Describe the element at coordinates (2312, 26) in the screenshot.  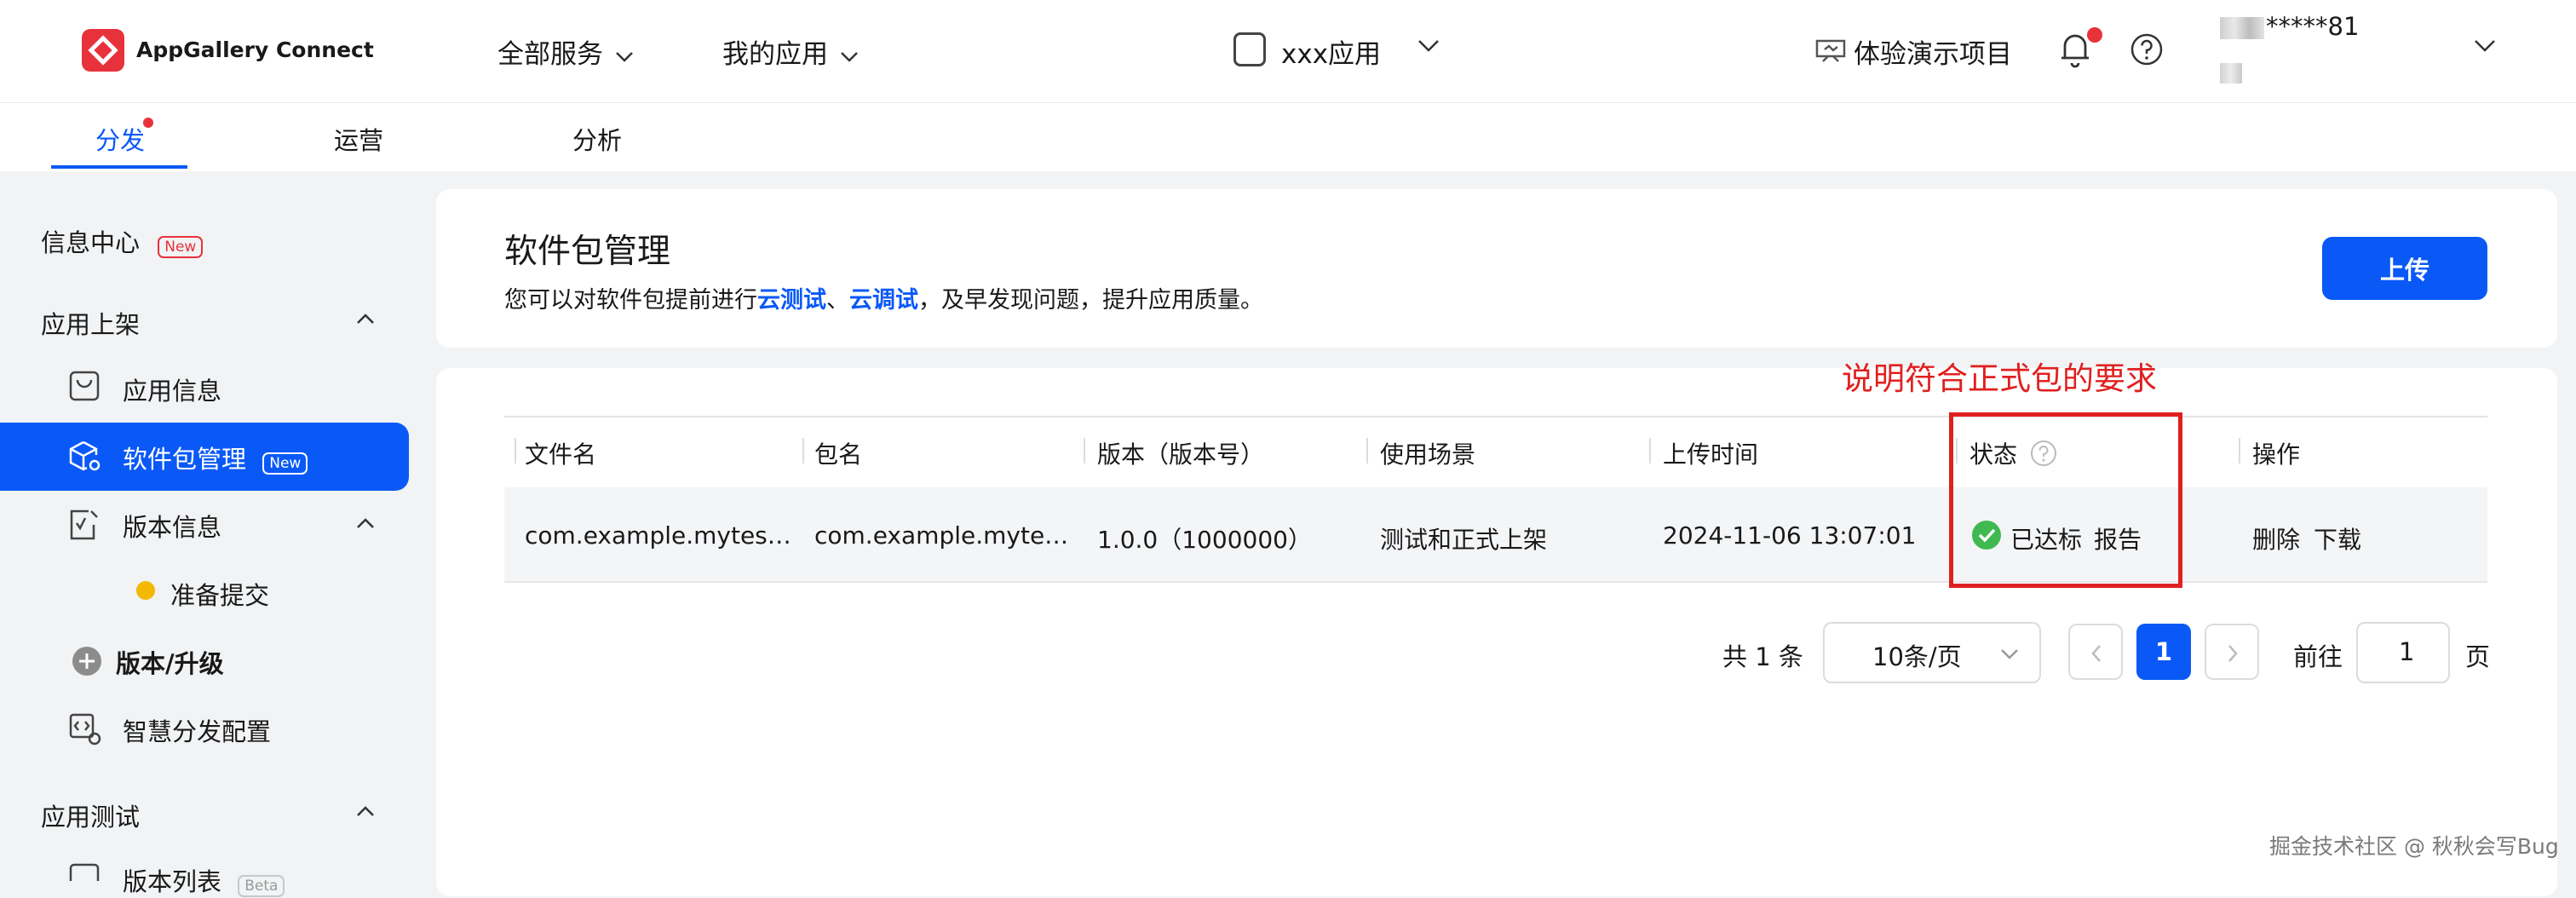
I see `user-account: *****81` at that location.